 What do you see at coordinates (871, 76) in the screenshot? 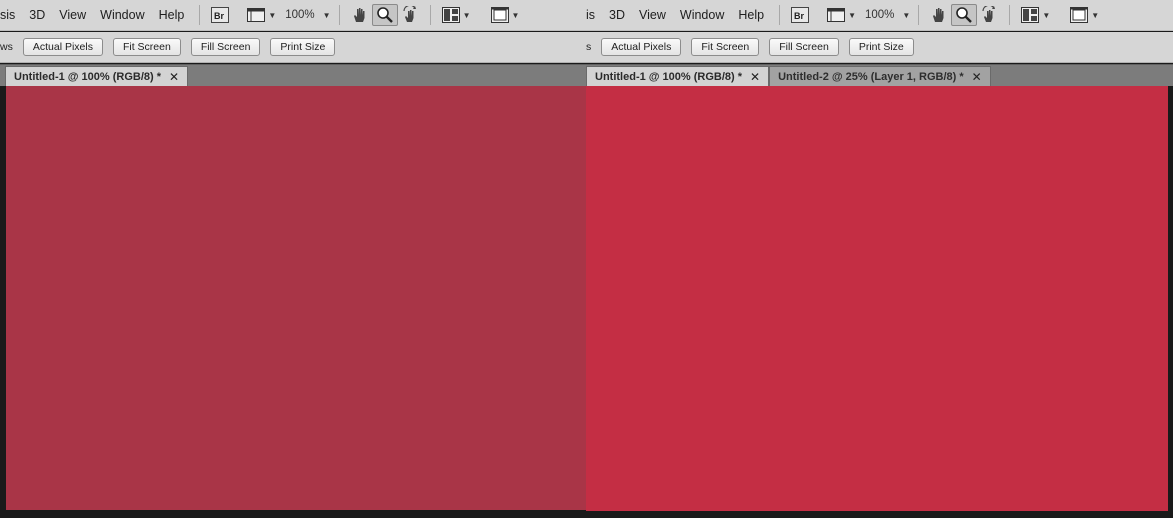
I see `document-tab-label: Untitled-2 @ 25% (Layer 1, RGB/8) *` at bounding box center [871, 76].